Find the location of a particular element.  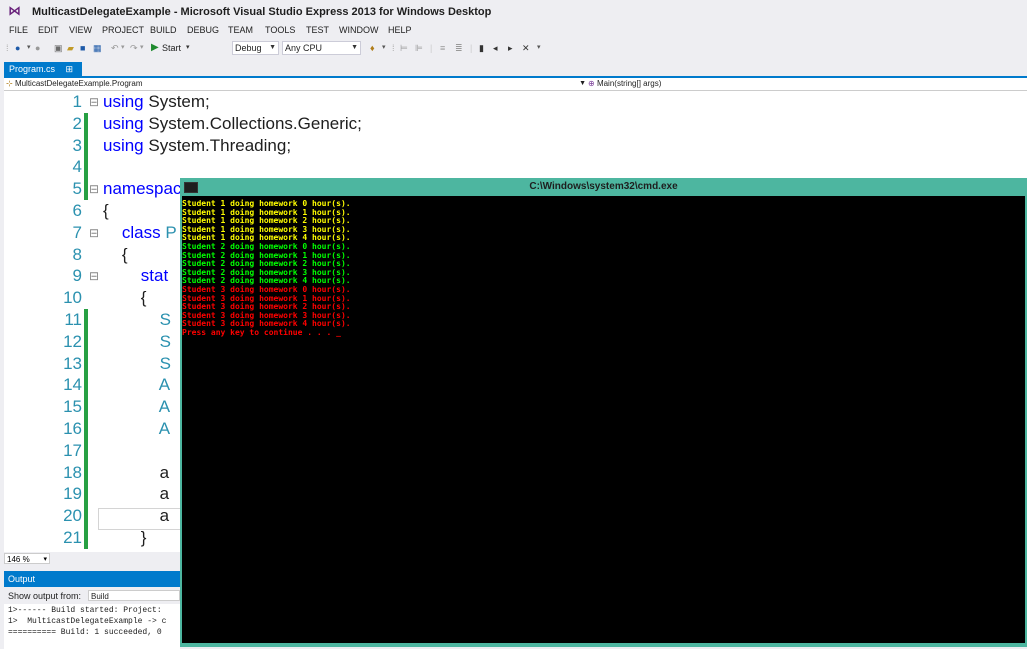

code-token: stat is located at coordinates (136, 276).